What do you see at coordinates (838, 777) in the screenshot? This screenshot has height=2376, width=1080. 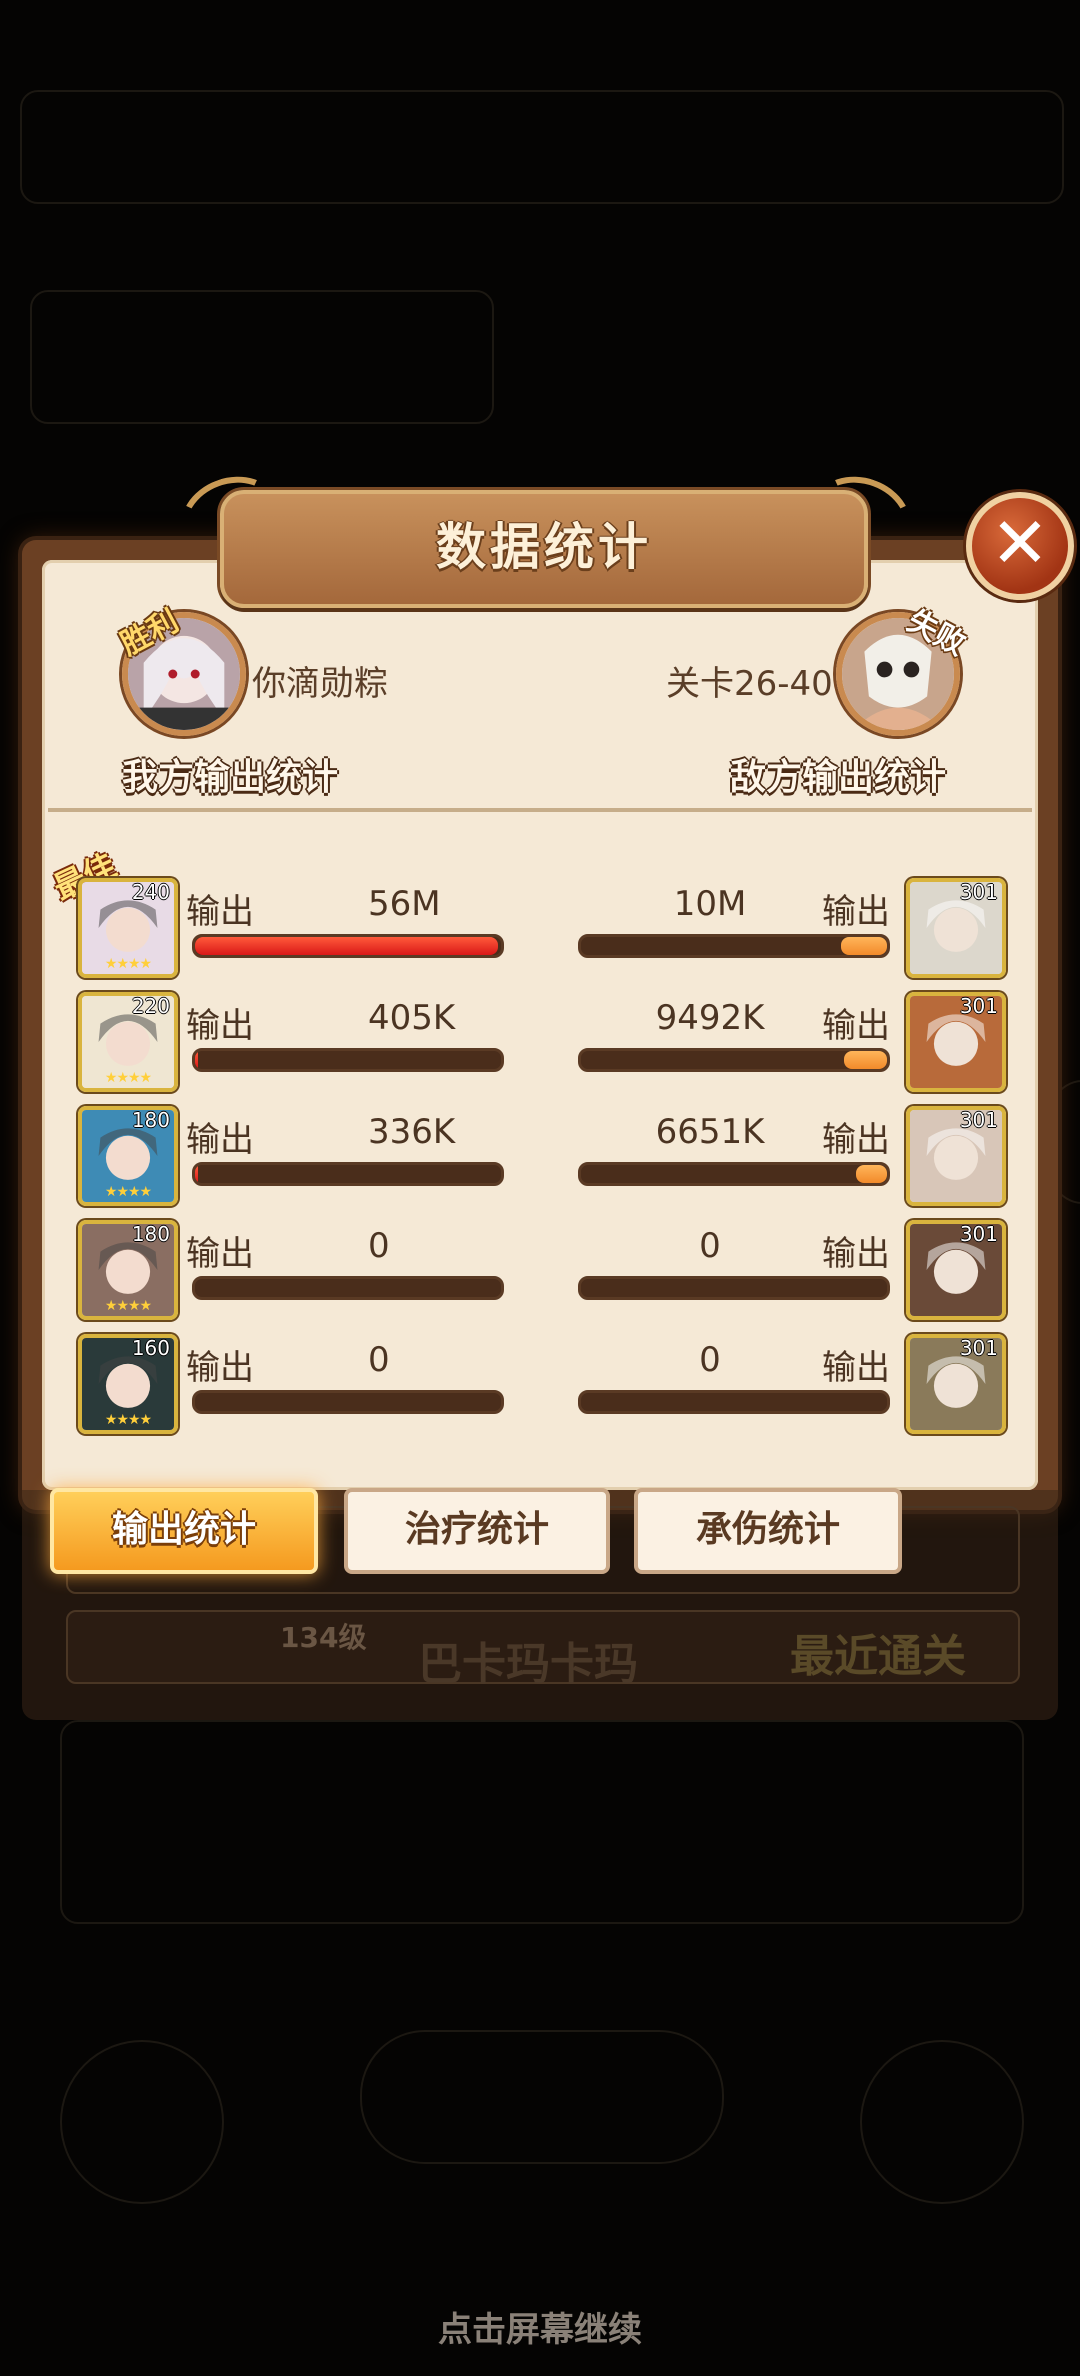 I see `enemy-output-title: 敌方输出统计` at bounding box center [838, 777].